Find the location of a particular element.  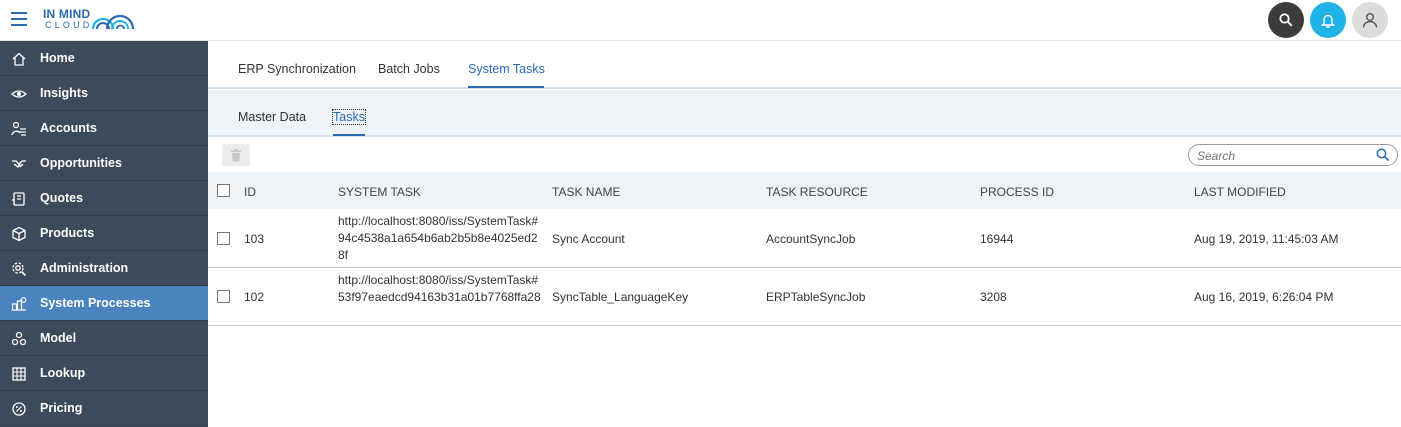

sidebar-item-label: Lookup is located at coordinates (63, 373).